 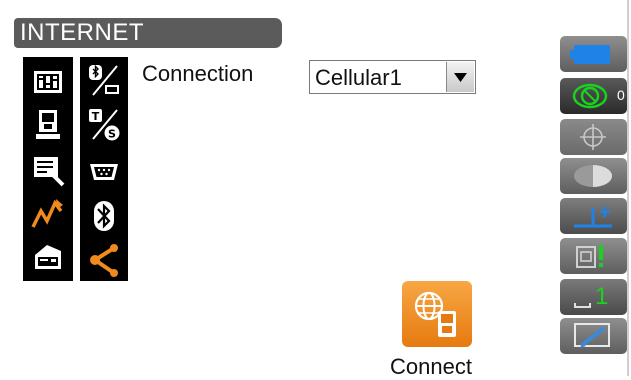 What do you see at coordinates (104, 172) in the screenshot?
I see `serial-port-icon` at bounding box center [104, 172].